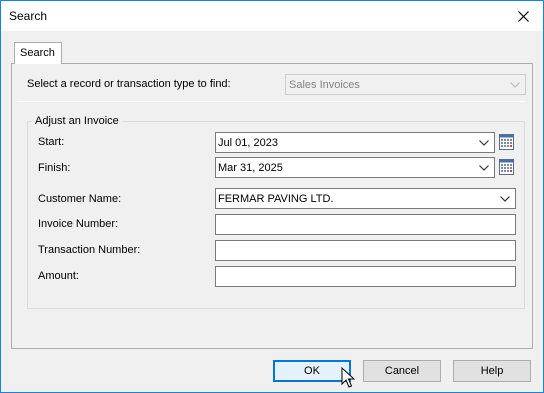  Describe the element at coordinates (51, 142) in the screenshot. I see `start-label: Start:` at that location.